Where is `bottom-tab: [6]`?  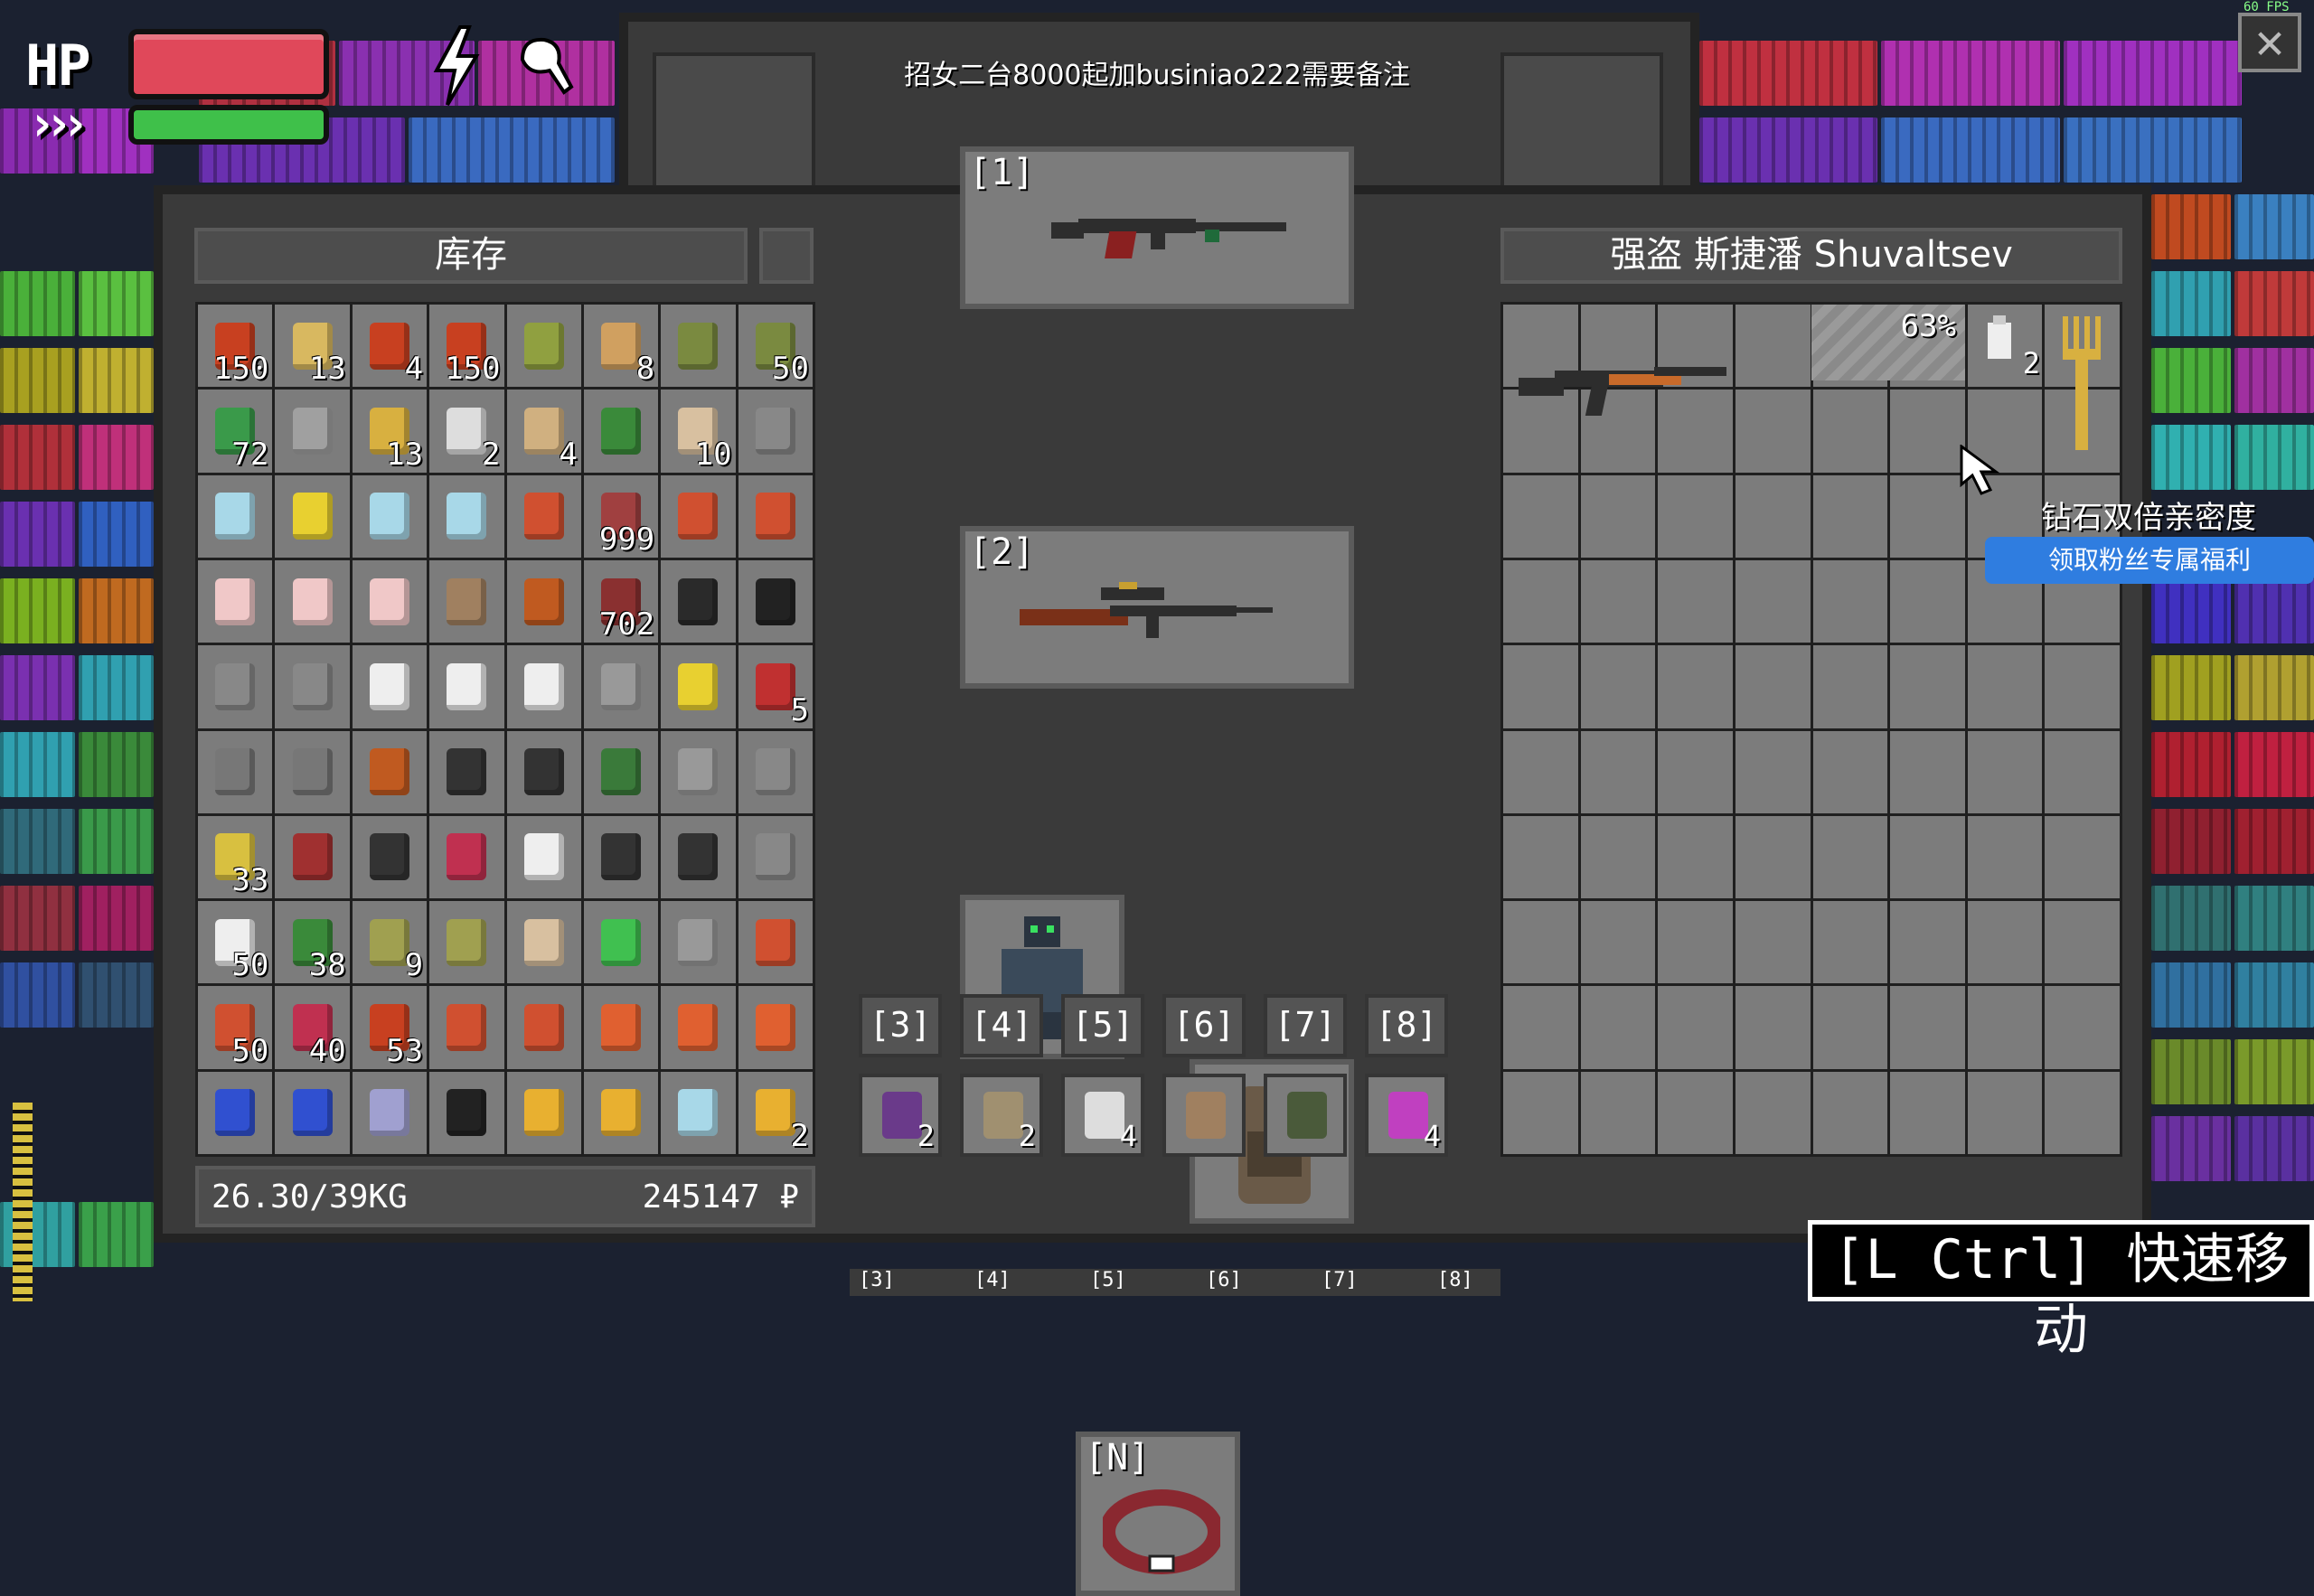 bottom-tab: [6] is located at coordinates (1224, 1280).